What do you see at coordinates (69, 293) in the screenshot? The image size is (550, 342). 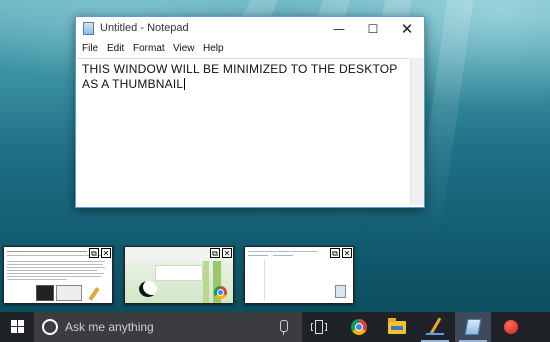 I see `thumb-screenshot` at bounding box center [69, 293].